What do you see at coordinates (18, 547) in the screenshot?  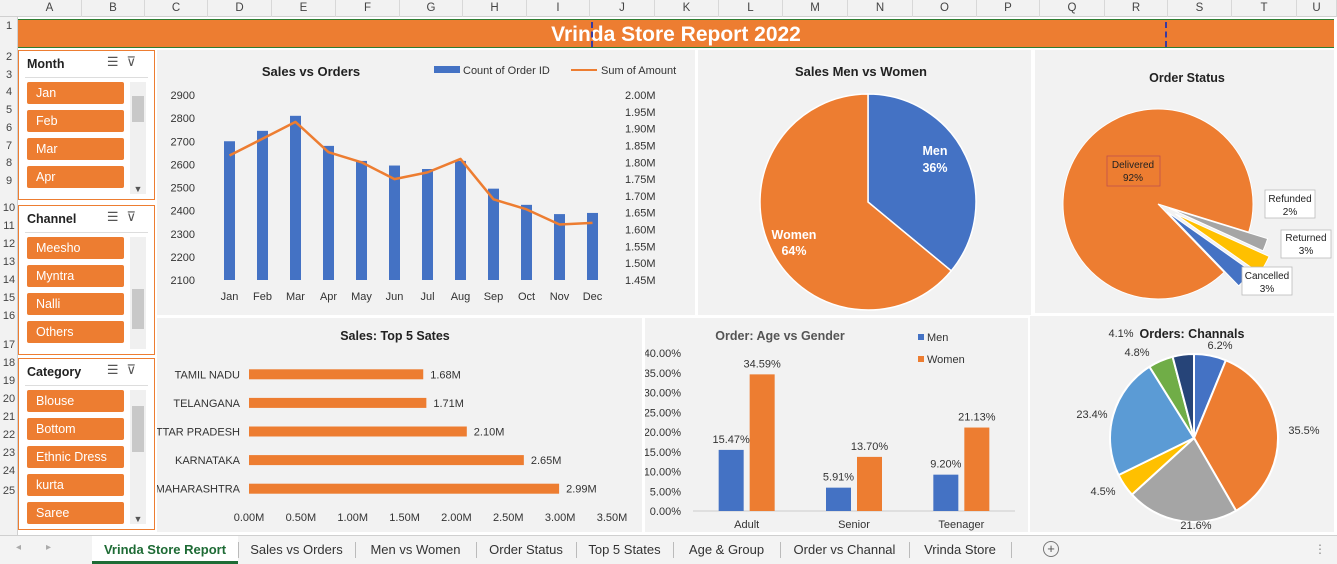 I see `scroll-left-icon: ◂` at bounding box center [18, 547].